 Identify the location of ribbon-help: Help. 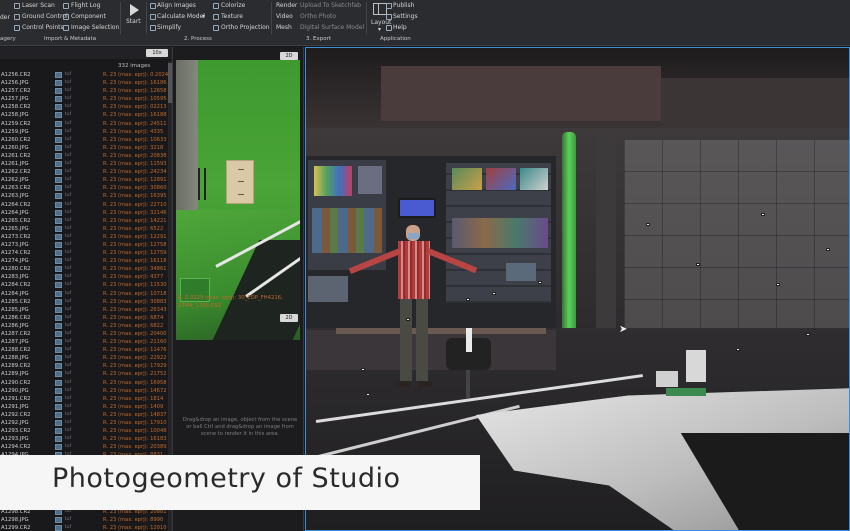
(400, 28).